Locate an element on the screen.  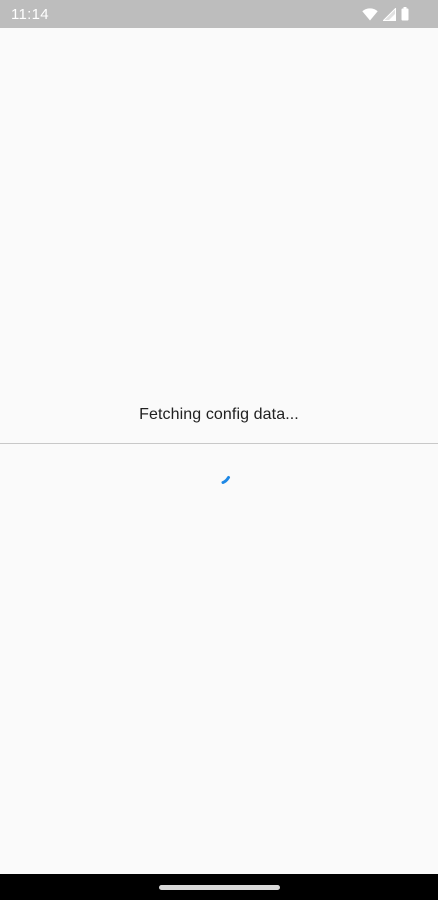
status-time: 11:14 is located at coordinates (30, 14).